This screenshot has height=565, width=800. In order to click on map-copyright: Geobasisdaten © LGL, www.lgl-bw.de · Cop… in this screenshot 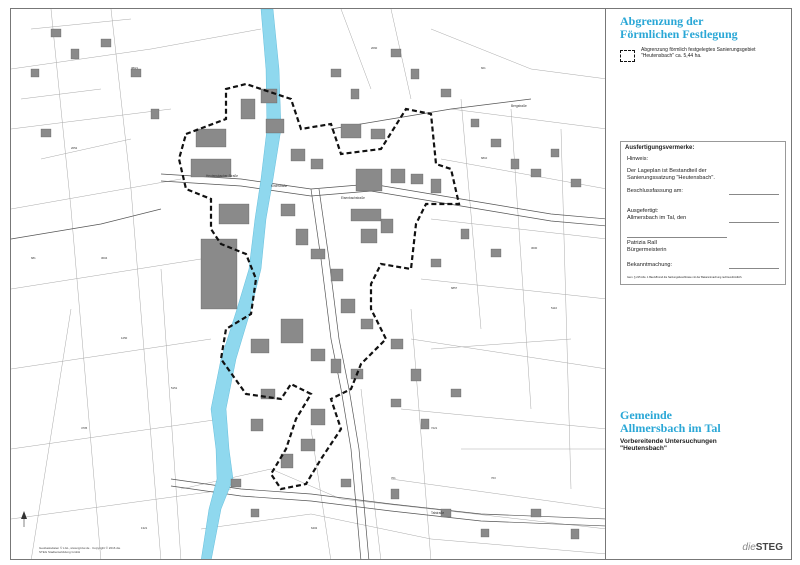, I will do `click(80, 550)`.